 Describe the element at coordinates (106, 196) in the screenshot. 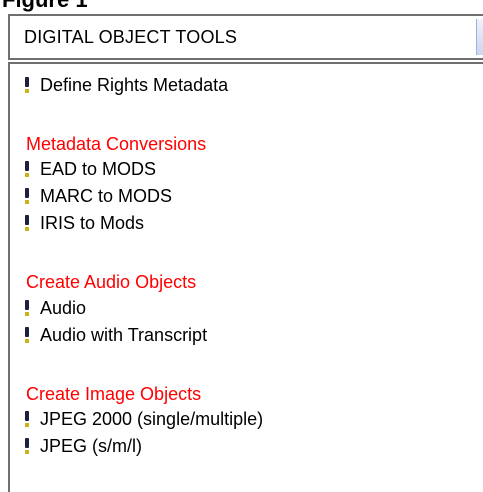

I see `menu-item-label: MARC to MODS` at that location.